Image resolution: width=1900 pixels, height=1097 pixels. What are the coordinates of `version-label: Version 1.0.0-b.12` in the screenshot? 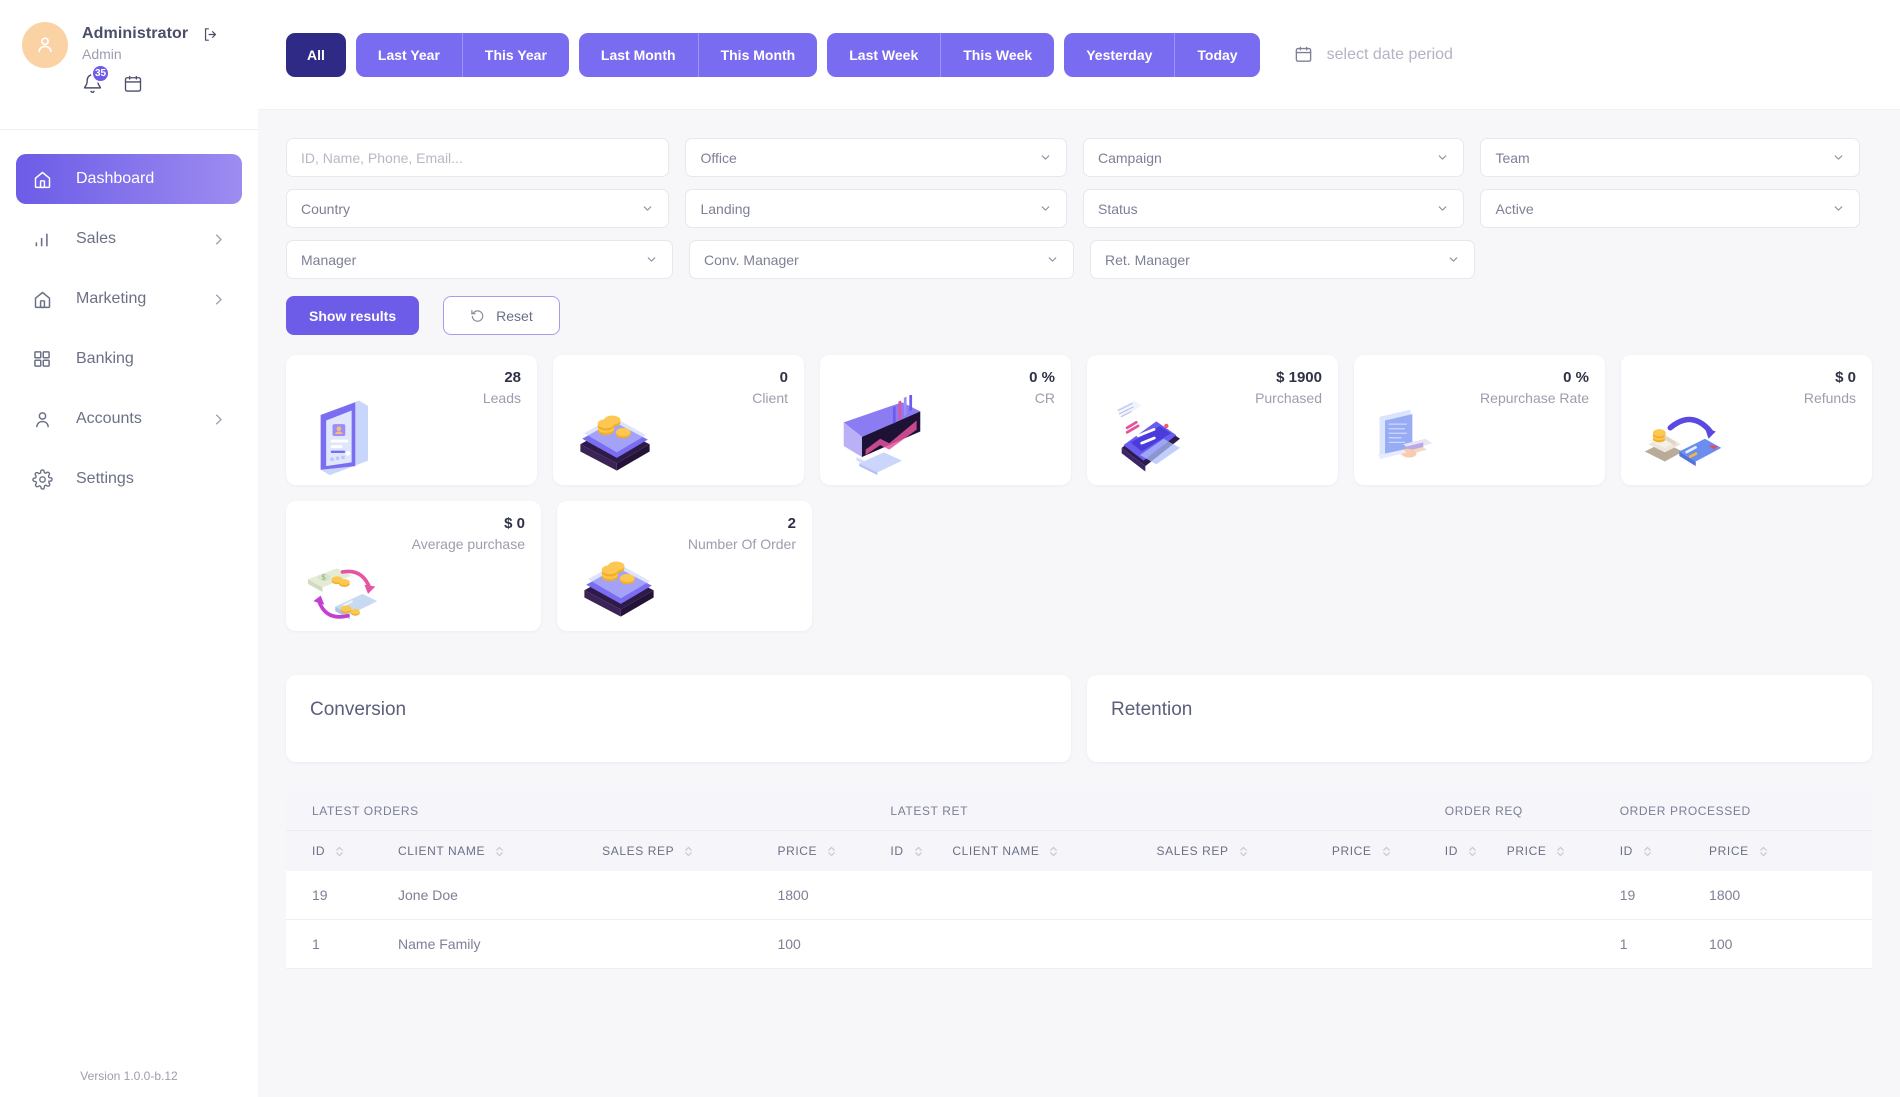 It's located at (129, 1076).